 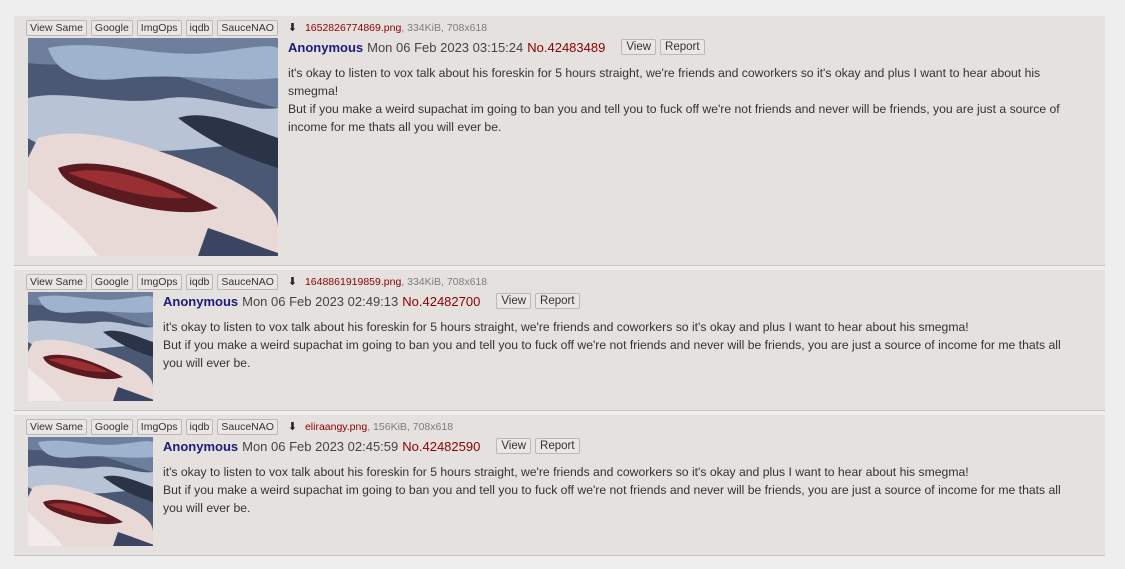 What do you see at coordinates (441, 301) in the screenshot?
I see `post-number: No.42482700` at bounding box center [441, 301].